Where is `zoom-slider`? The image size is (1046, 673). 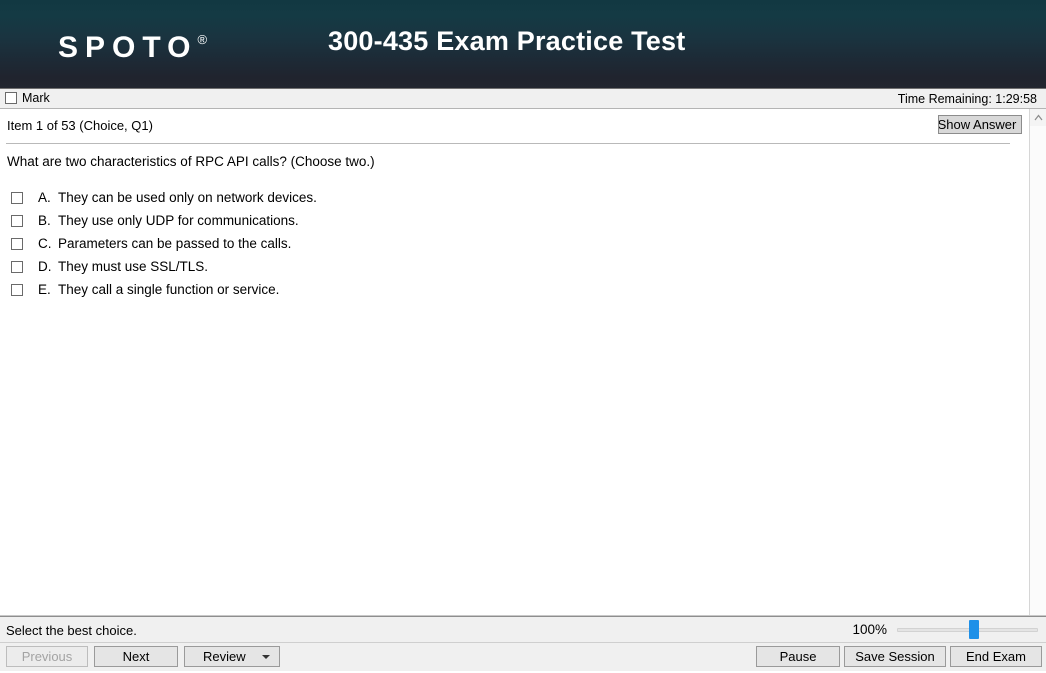
zoom-slider is located at coordinates (967, 629).